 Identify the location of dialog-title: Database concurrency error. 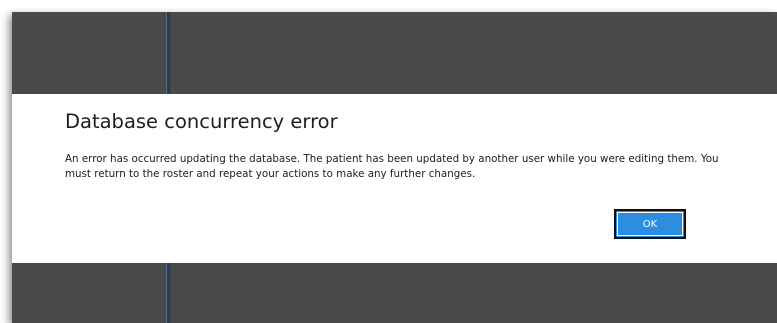
(201, 121).